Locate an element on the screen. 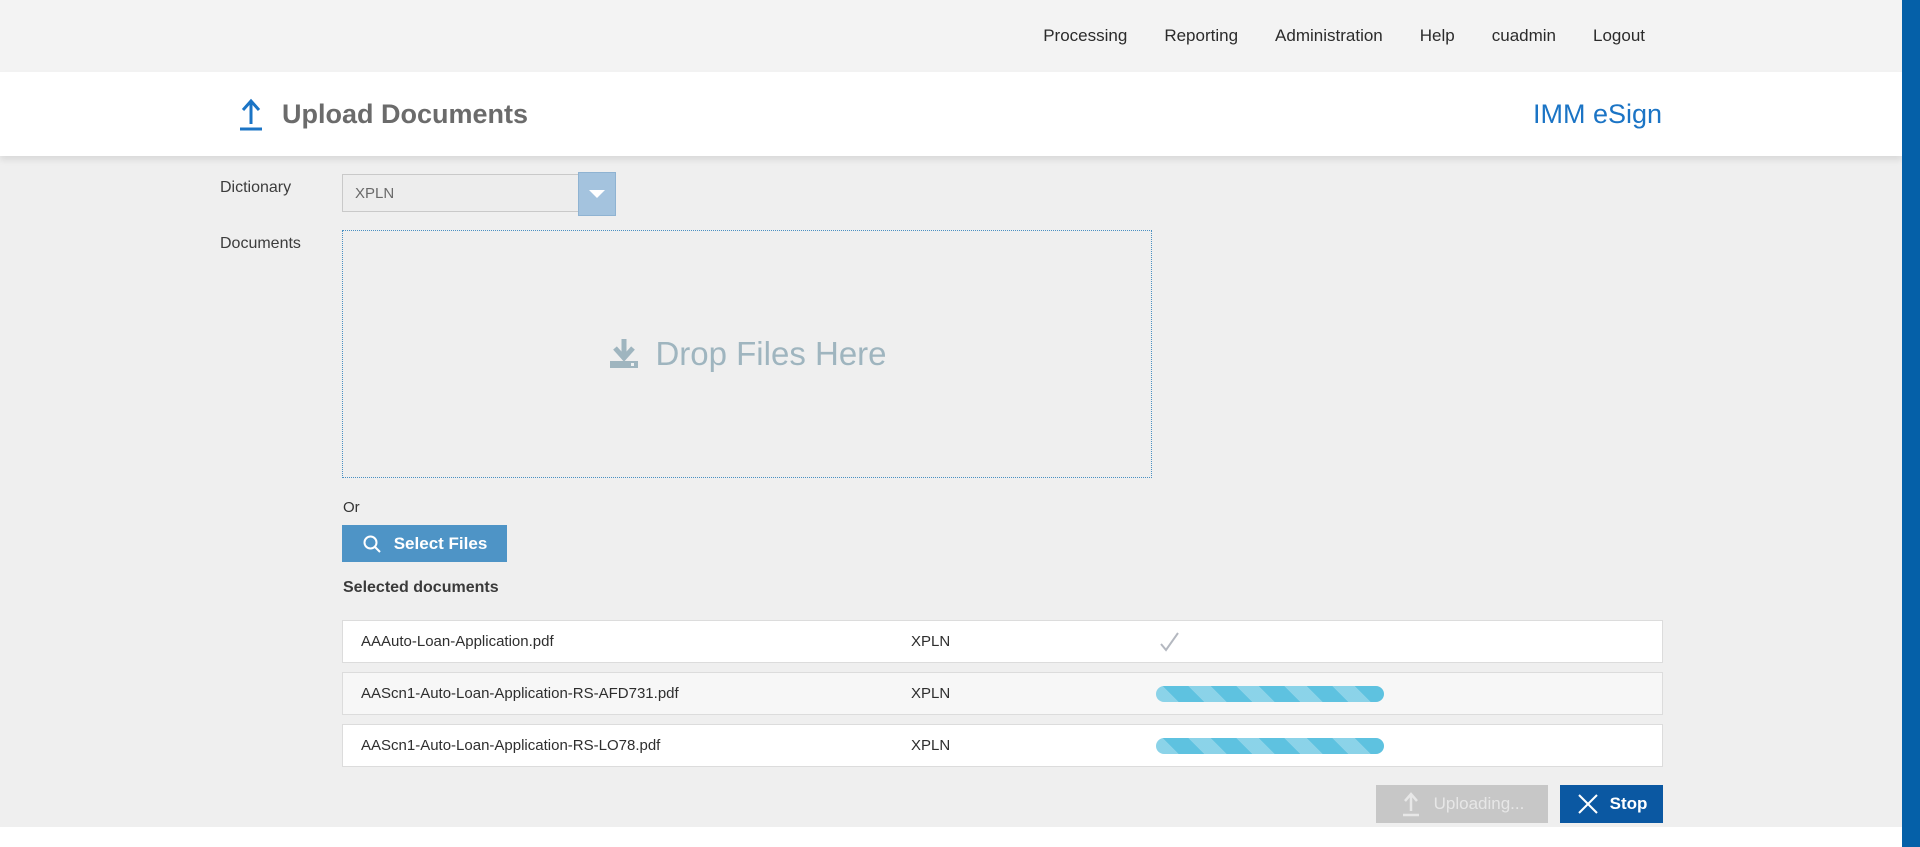 This screenshot has height=847, width=1920. nav-item-cuadmin: cuadmin is located at coordinates (1524, 36).